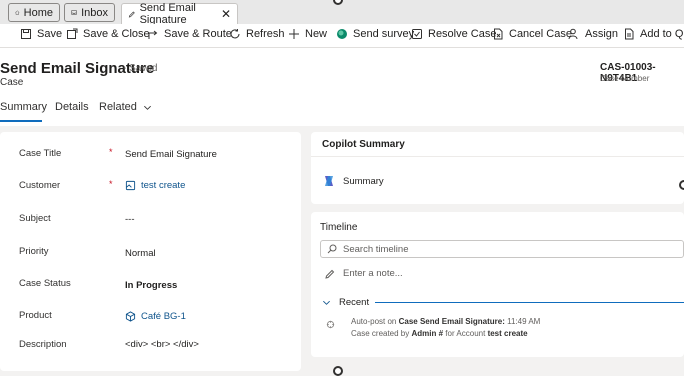 Image resolution: width=684 pixels, height=376 pixels. What do you see at coordinates (12, 82) in the screenshot?
I see `entity-name: Case` at bounding box center [12, 82].